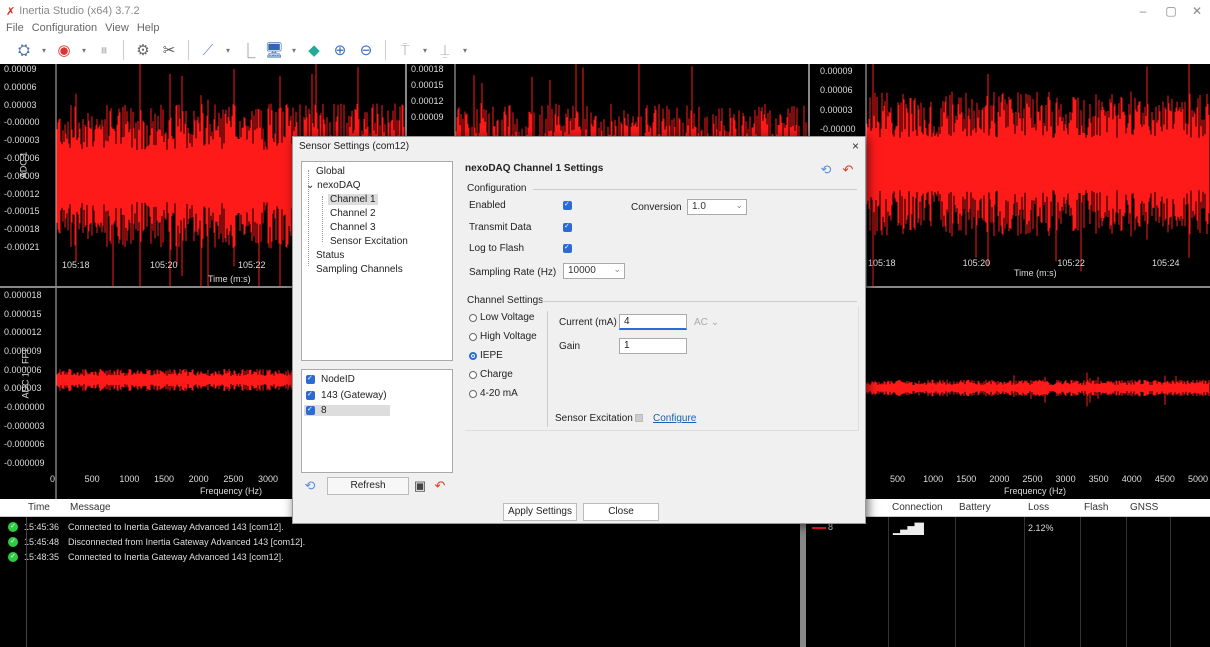  Describe the element at coordinates (311, 185) in the screenshot. I see `chevron-down-icon: ⌄` at that location.